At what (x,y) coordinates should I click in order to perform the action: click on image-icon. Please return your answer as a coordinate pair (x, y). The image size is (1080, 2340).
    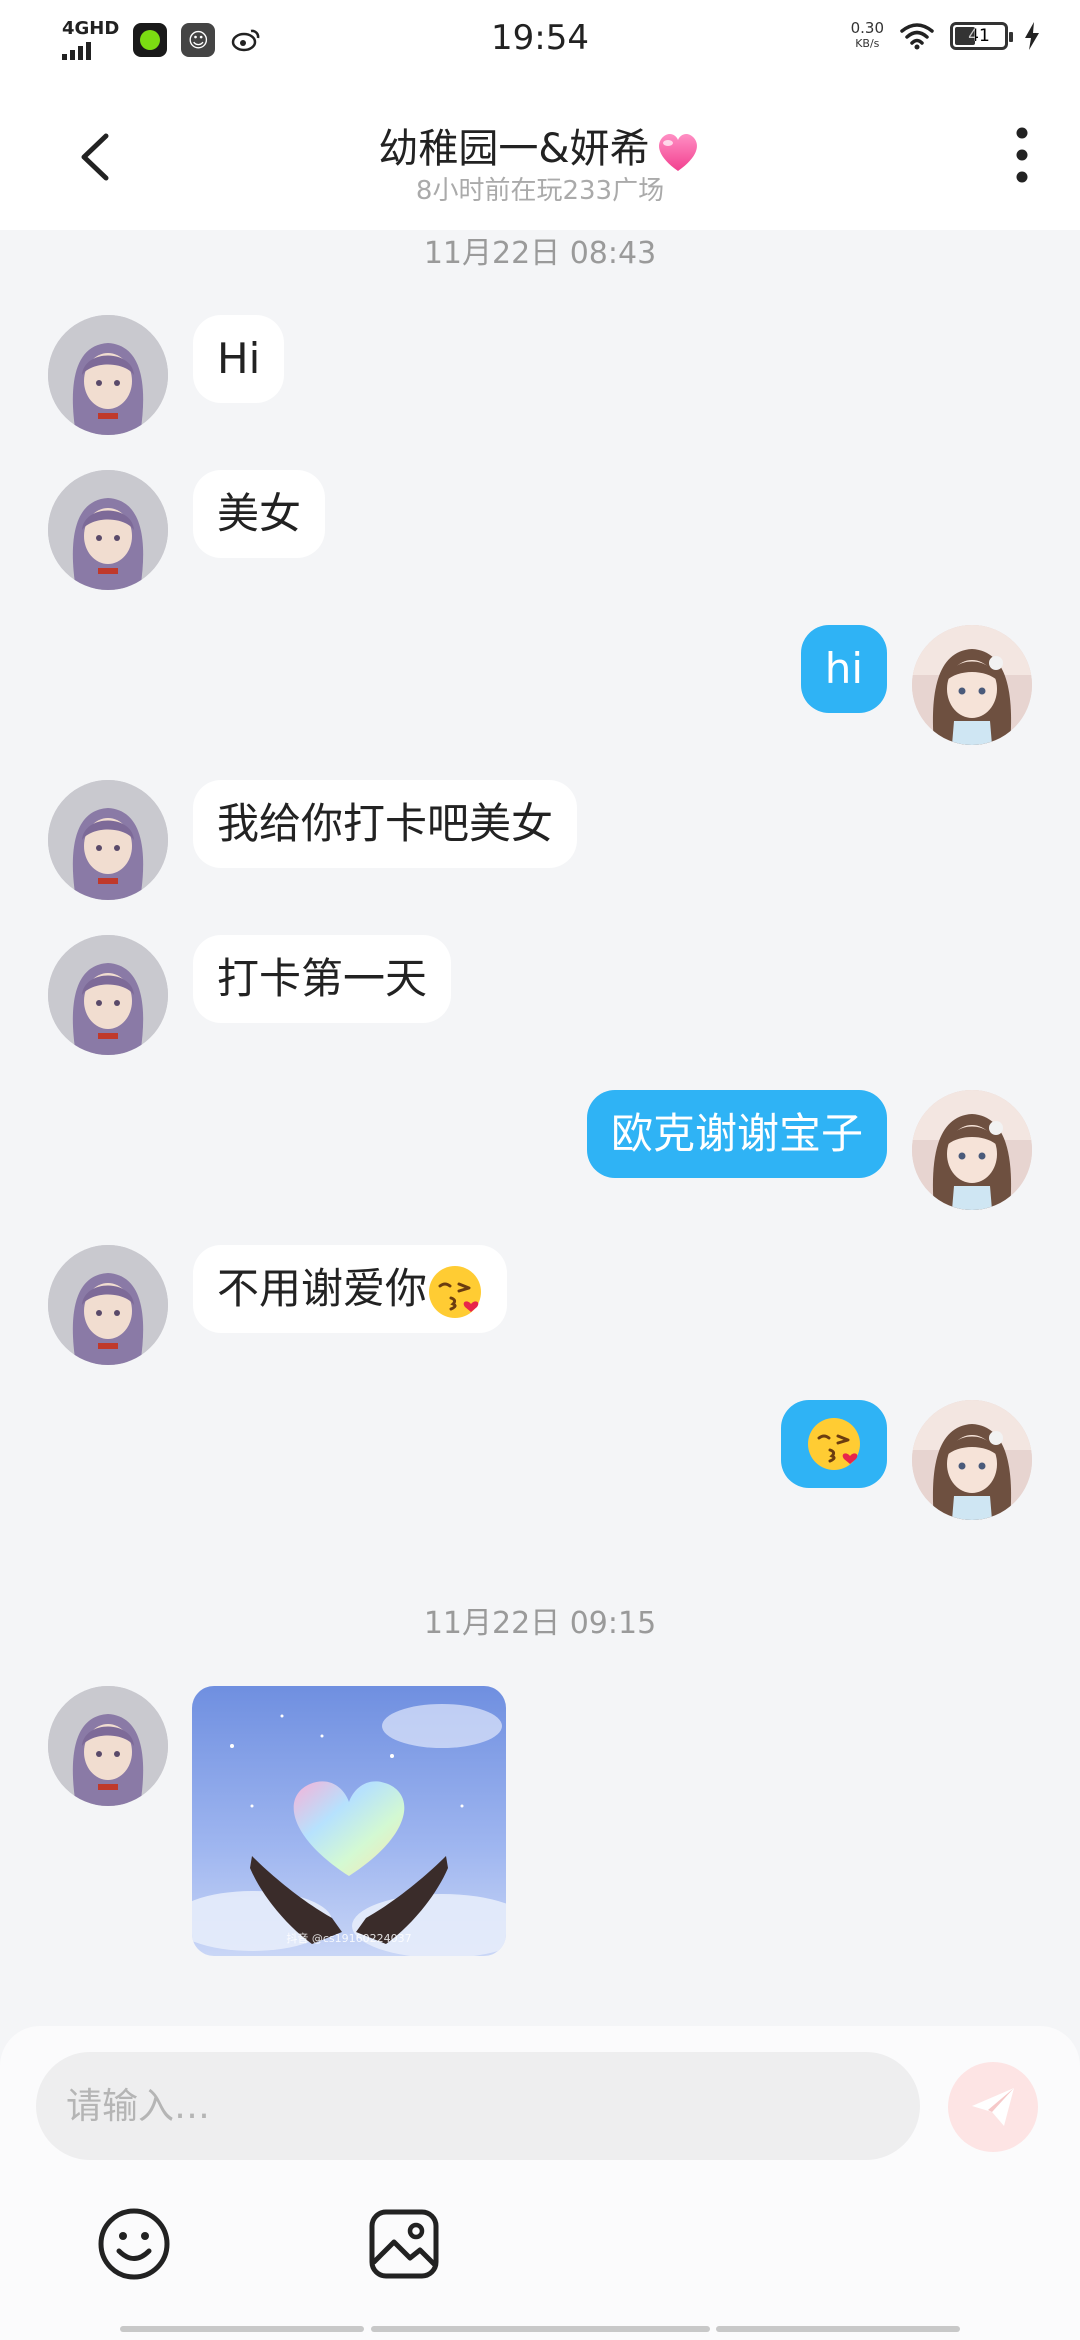
    Looking at the image, I should click on (404, 2244).